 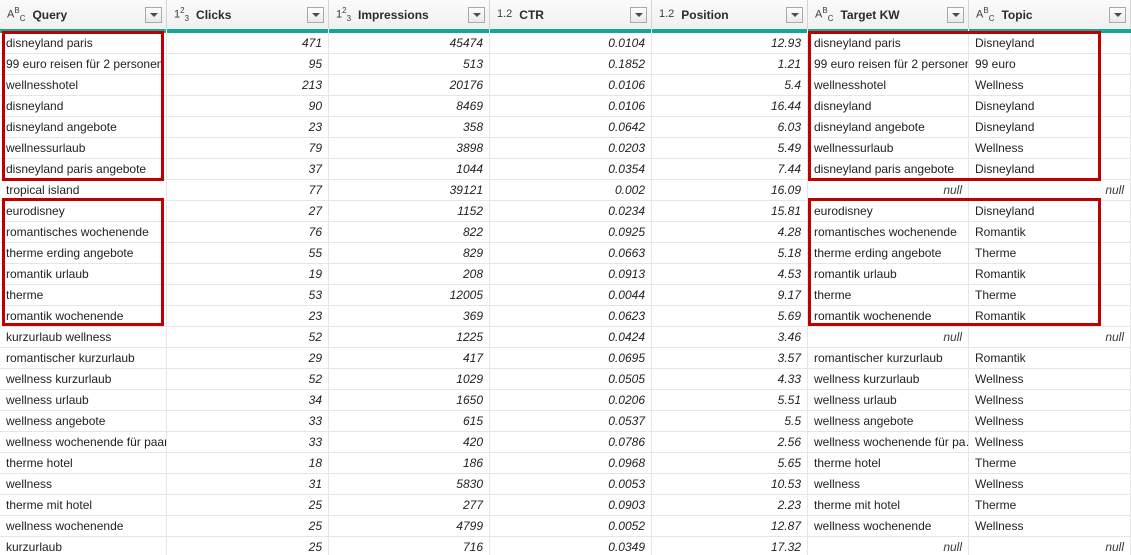 I want to click on cell-target-kw: wellness, so click(x=888, y=484).